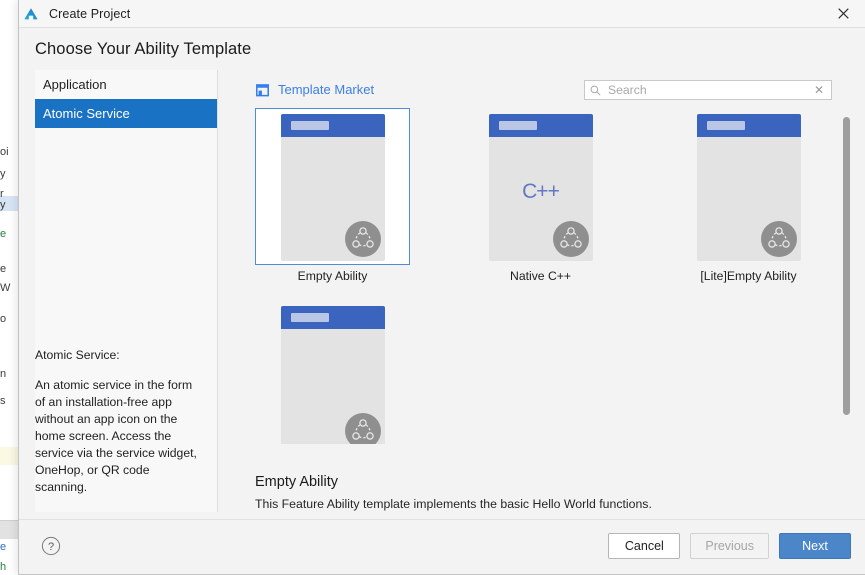 This screenshot has width=865, height=575. What do you see at coordinates (9, 529) in the screenshot?
I see `background-status-bar` at bounding box center [9, 529].